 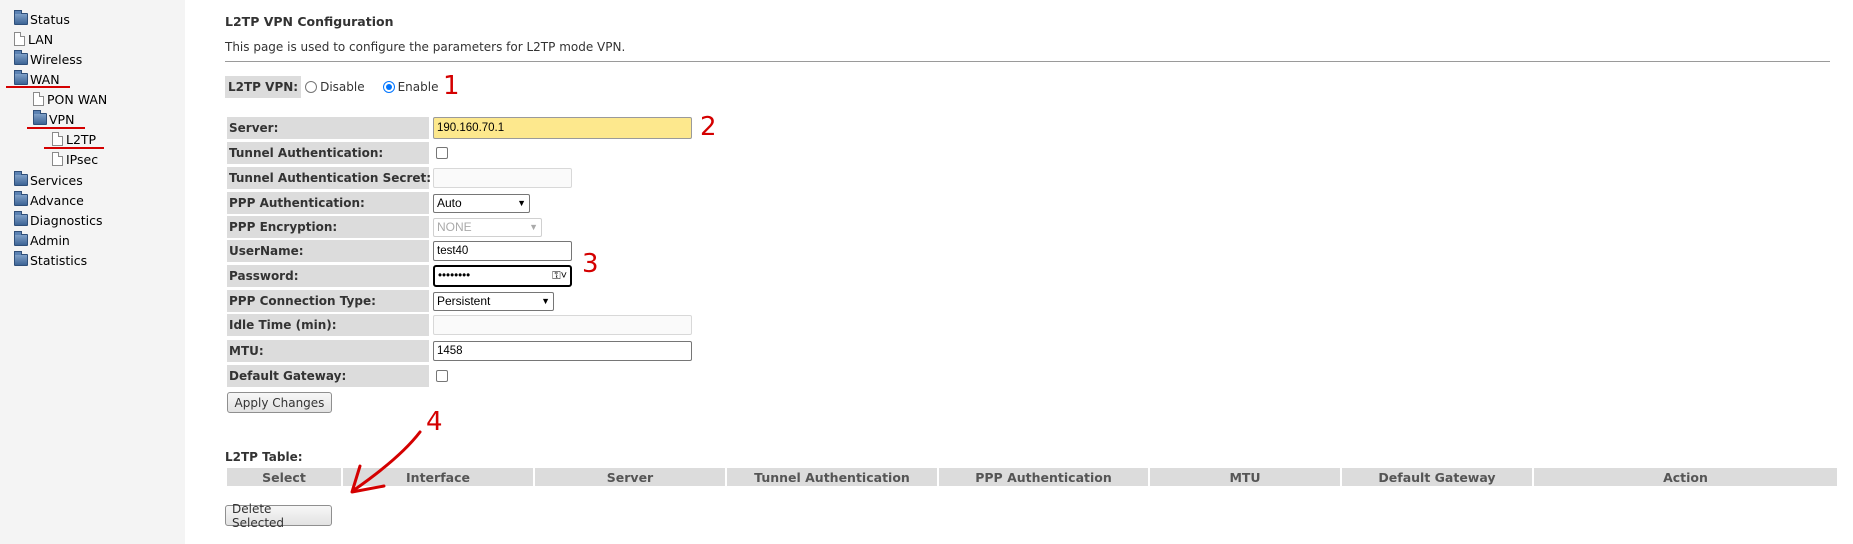 I want to click on sidebar-item-pon-wan: PON WAN, so click(x=70, y=99).